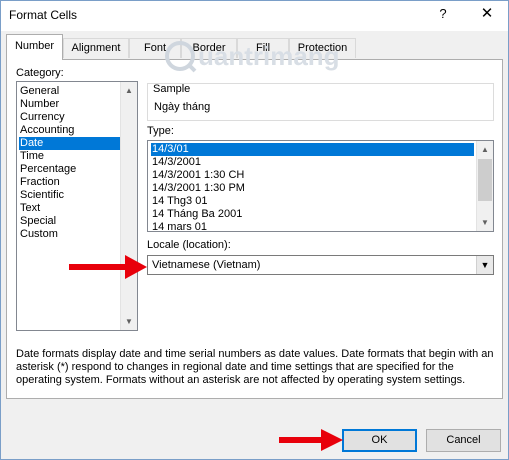 The image size is (509, 460). Describe the element at coordinates (443, 13) in the screenshot. I see `help-icon: ?` at that location.